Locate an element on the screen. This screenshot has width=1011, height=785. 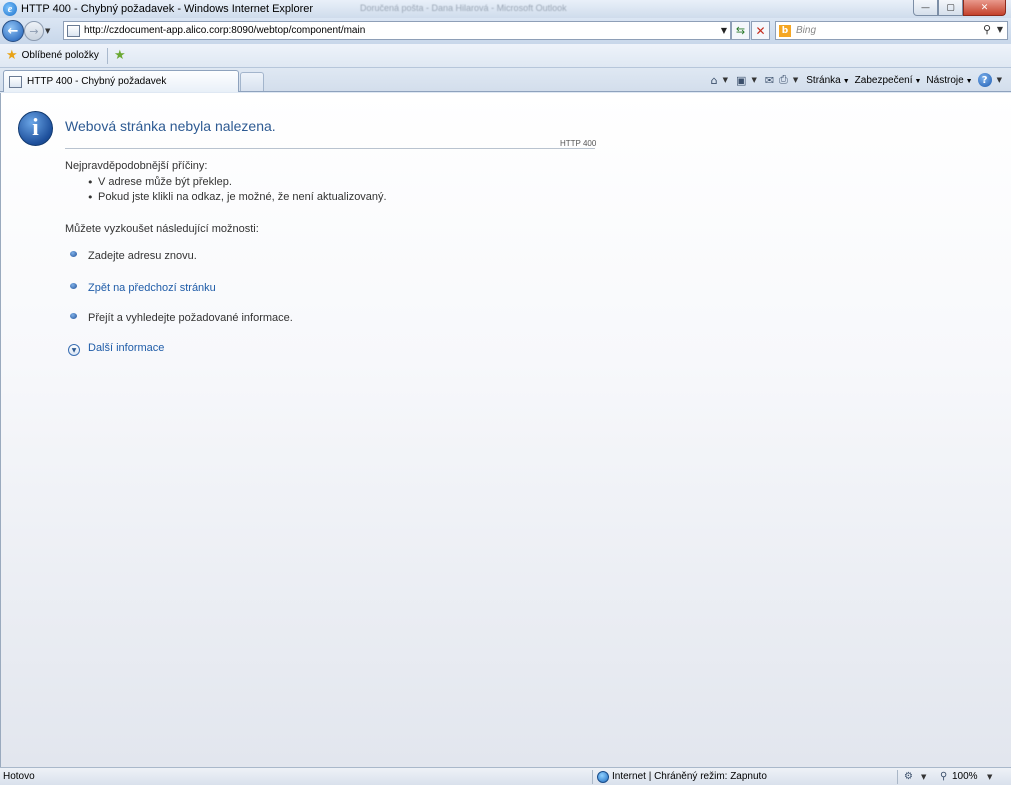
close-button: ✕ is located at coordinates (984, 8).